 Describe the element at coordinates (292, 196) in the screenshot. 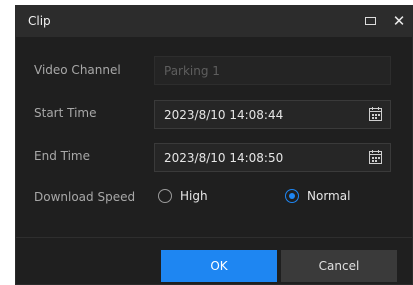

I see `radio-checked-icon` at that location.